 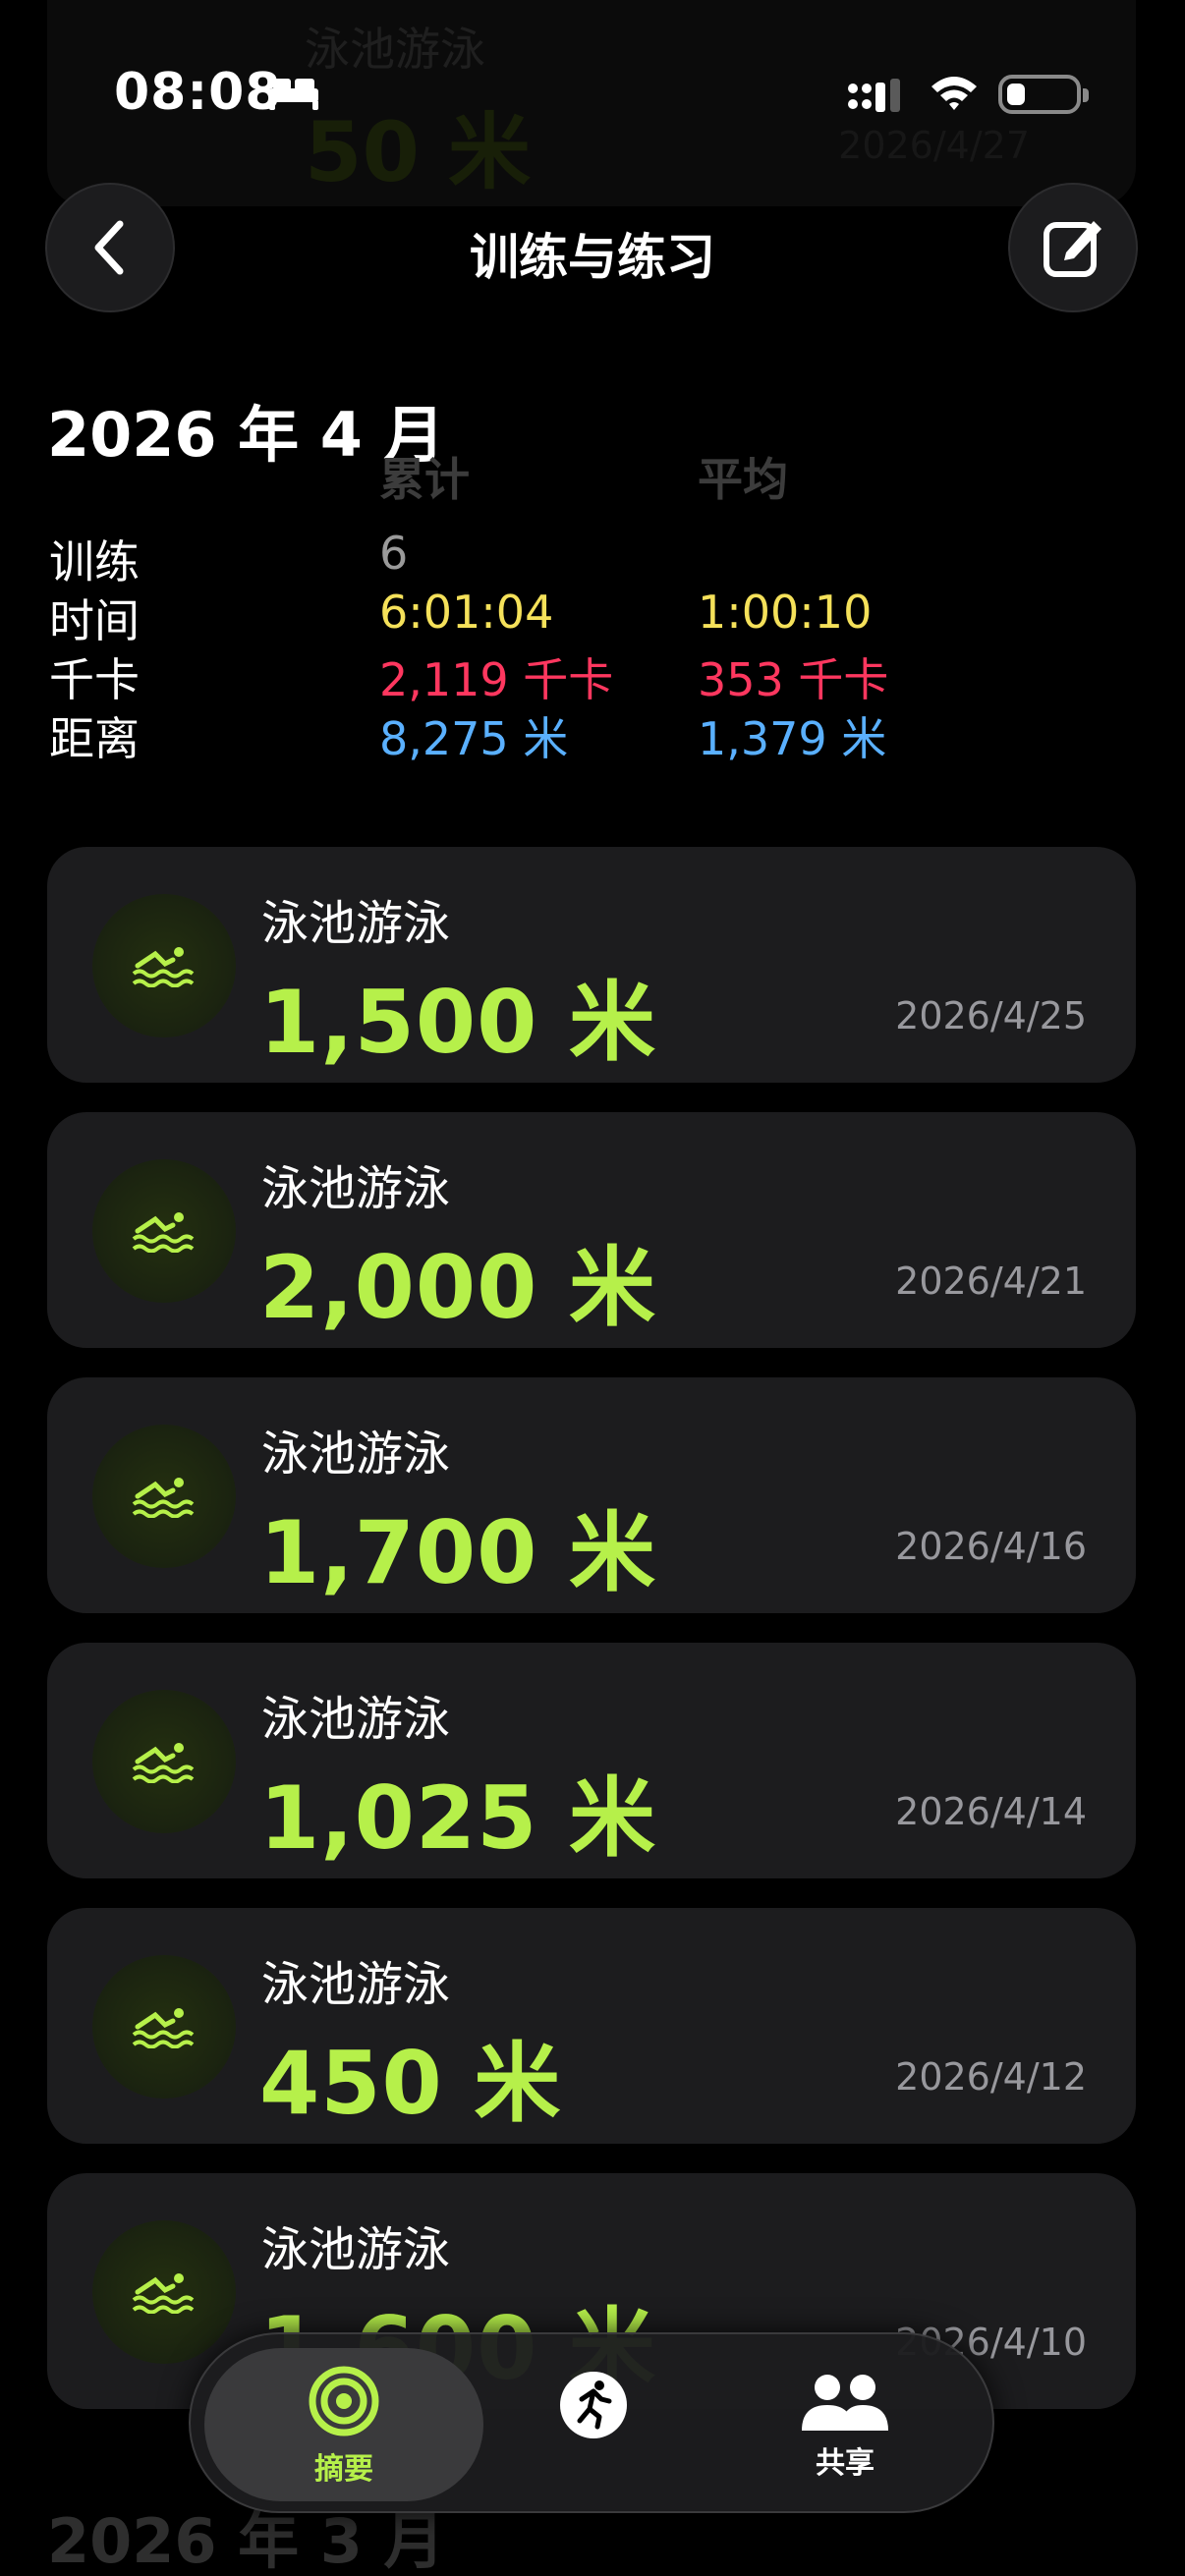 What do you see at coordinates (592, 1495) in the screenshot?
I see `workout-card: 泳池游泳 1,700 米 2026/4/16` at bounding box center [592, 1495].